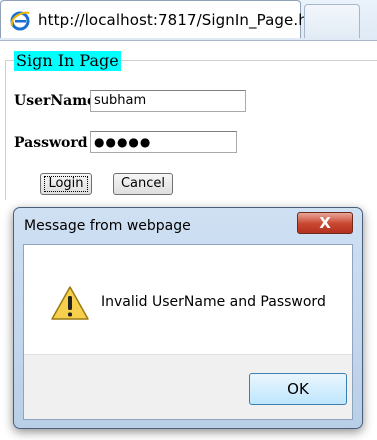 The width and height of the screenshot is (377, 440). Describe the element at coordinates (20, 21) in the screenshot. I see `ie-logo-icon` at that location.